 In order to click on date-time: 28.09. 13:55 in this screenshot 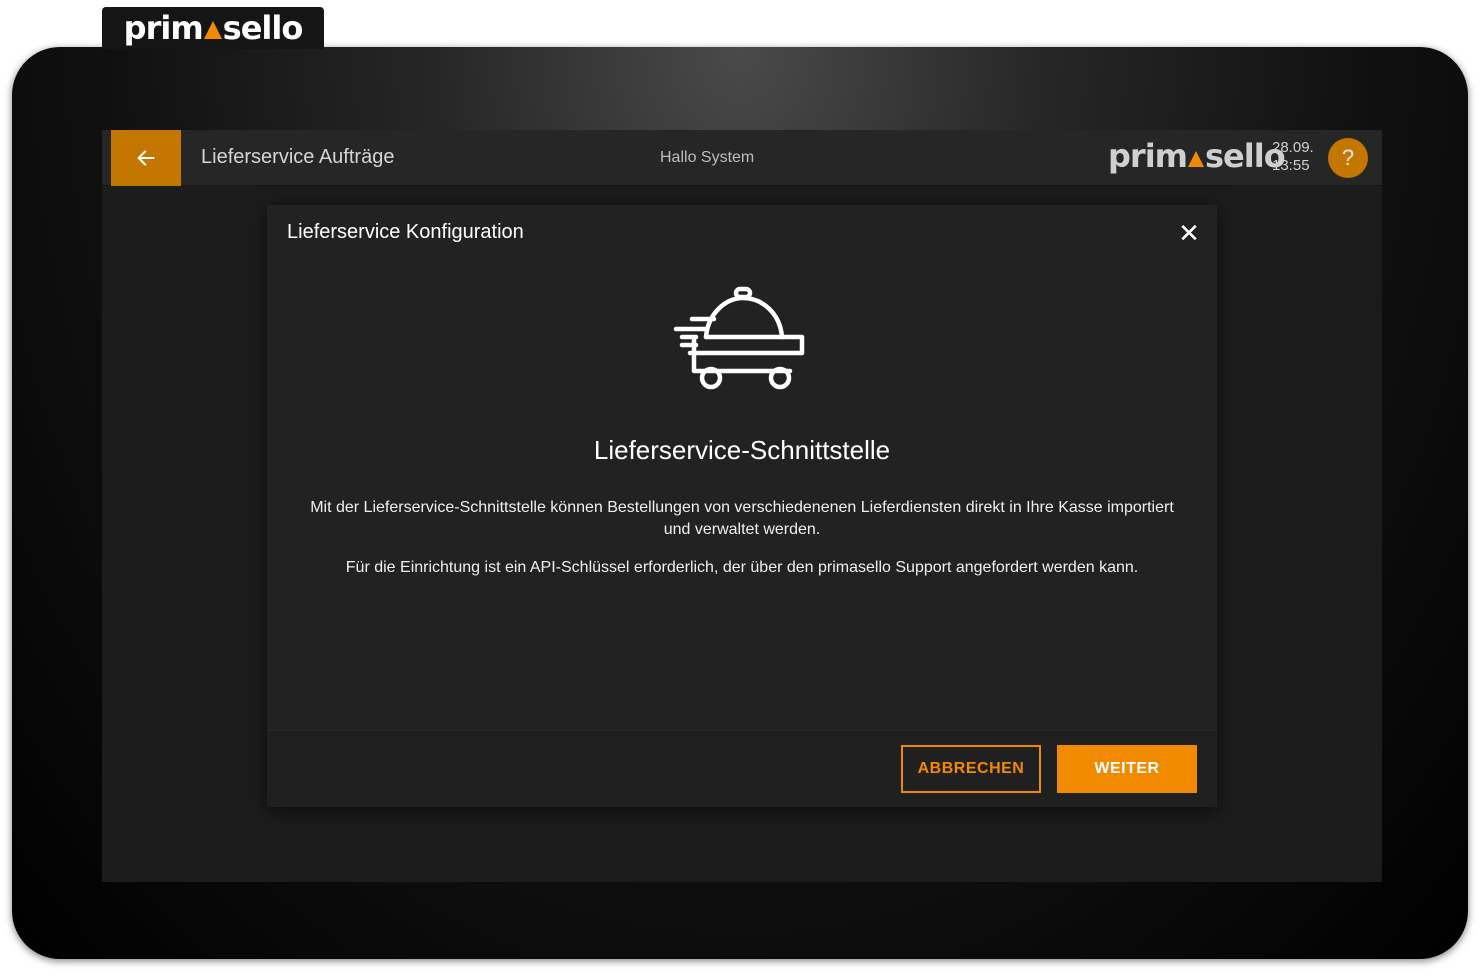, I will do `click(1293, 157)`.